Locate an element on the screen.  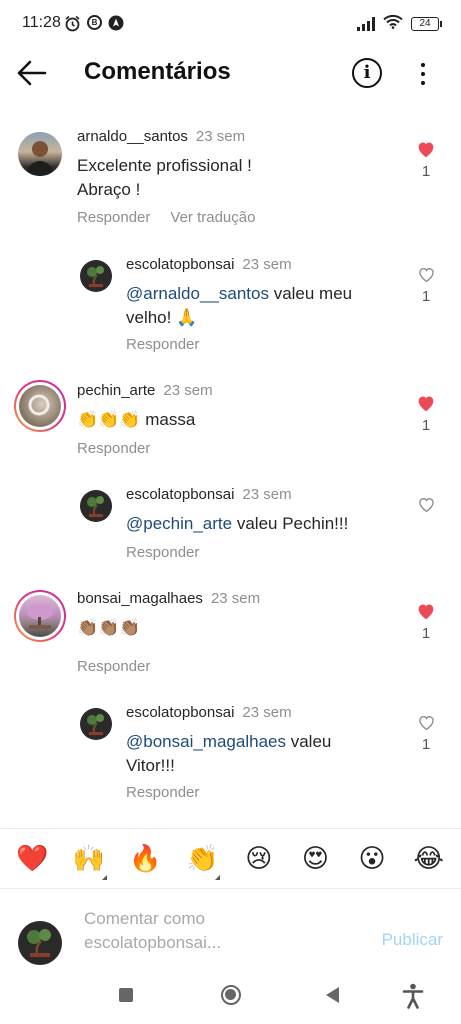
publish-button: Publicar is located at coordinates (412, 940).